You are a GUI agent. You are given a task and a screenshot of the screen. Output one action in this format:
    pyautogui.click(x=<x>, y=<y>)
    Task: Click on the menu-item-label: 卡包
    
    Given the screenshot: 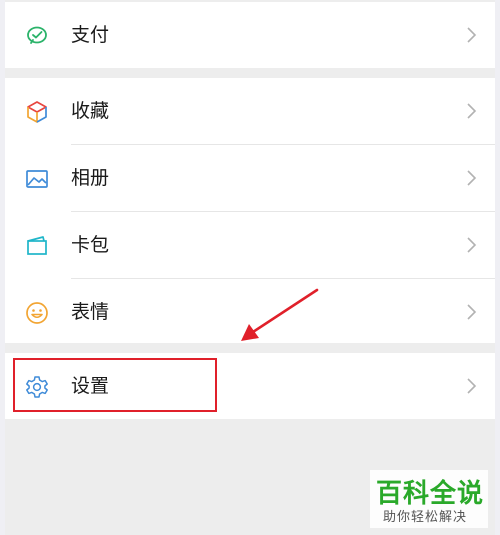 What is the action you would take?
    pyautogui.click(x=90, y=245)
    